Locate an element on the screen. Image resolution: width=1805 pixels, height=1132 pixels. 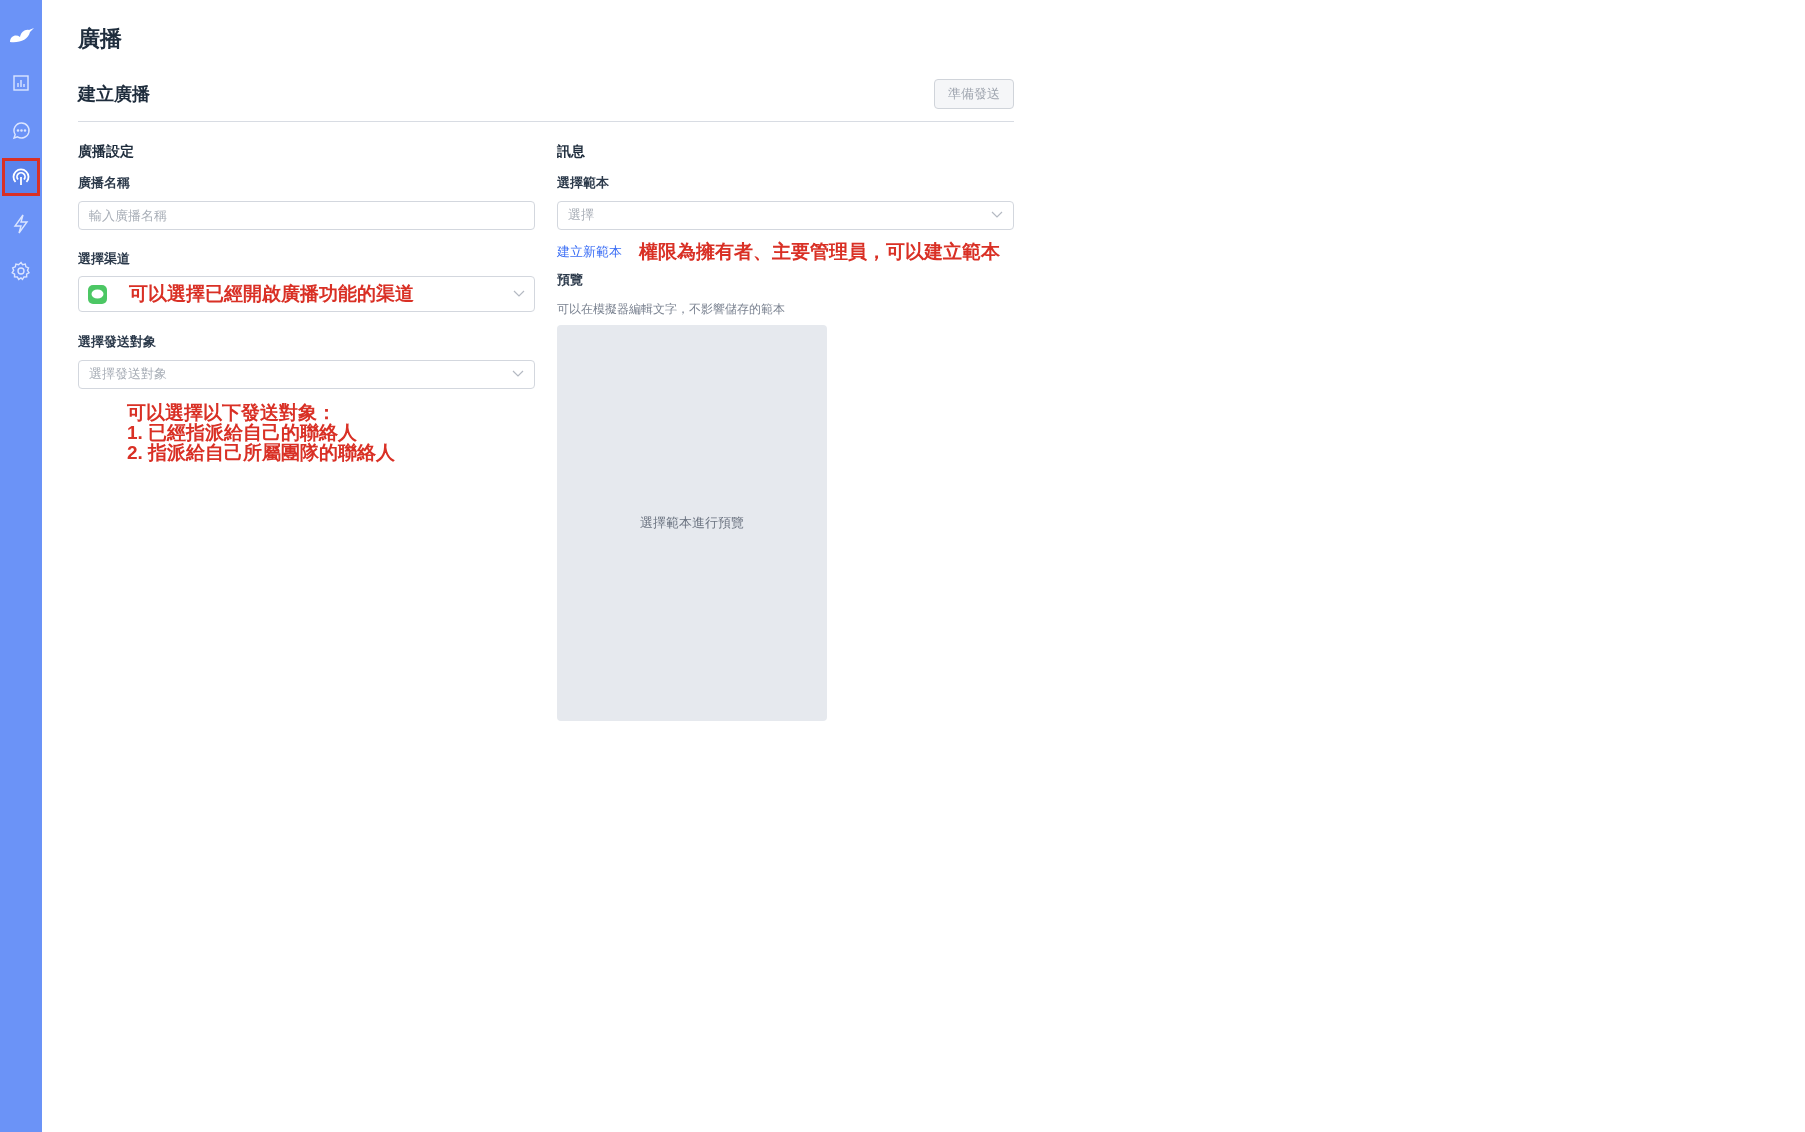
channel-select: 可以選擇已經開啟廣播功能的渠道 is located at coordinates (306, 294).